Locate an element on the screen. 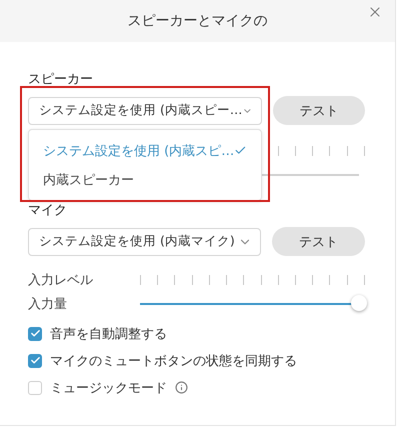  row-label: 入力レベル is located at coordinates (61, 280).